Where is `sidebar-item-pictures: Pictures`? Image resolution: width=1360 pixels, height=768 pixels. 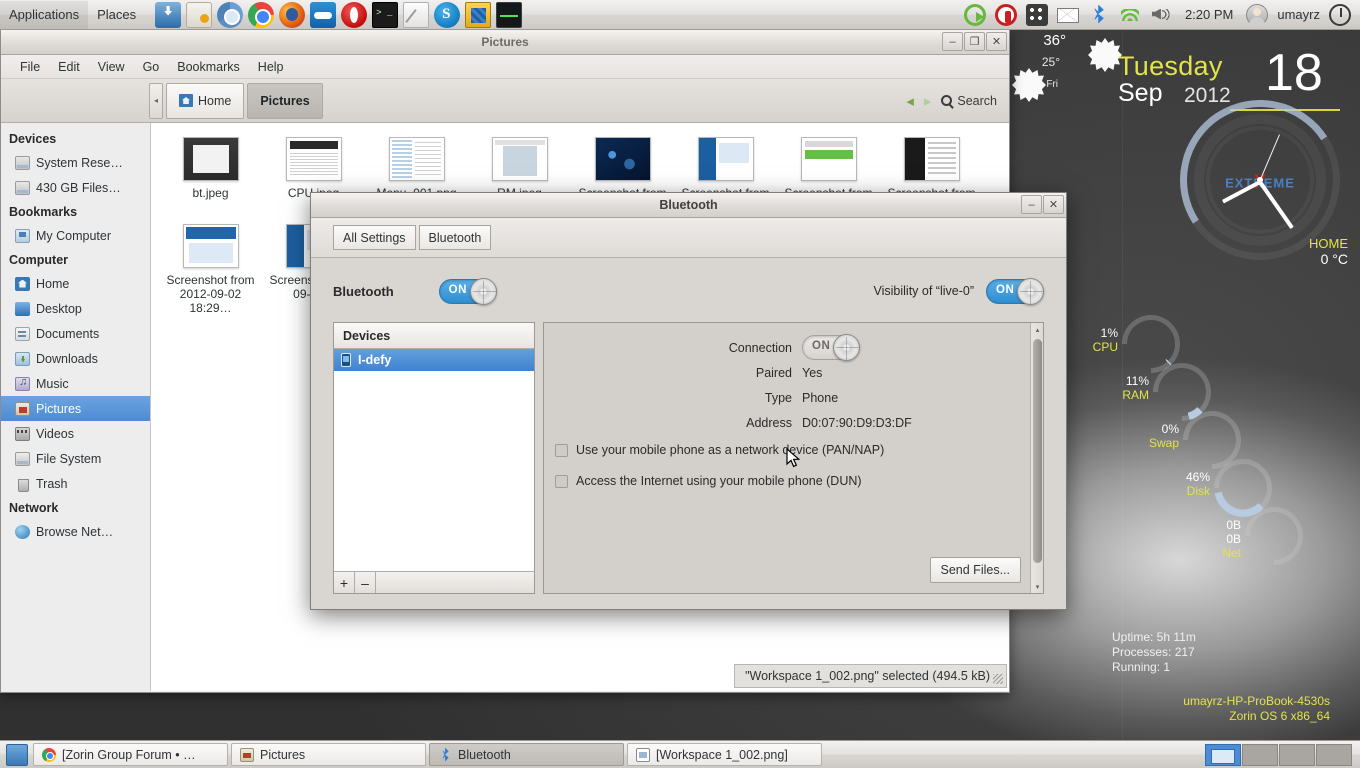
sidebar-item-pictures: Pictures is located at coordinates (75, 408).